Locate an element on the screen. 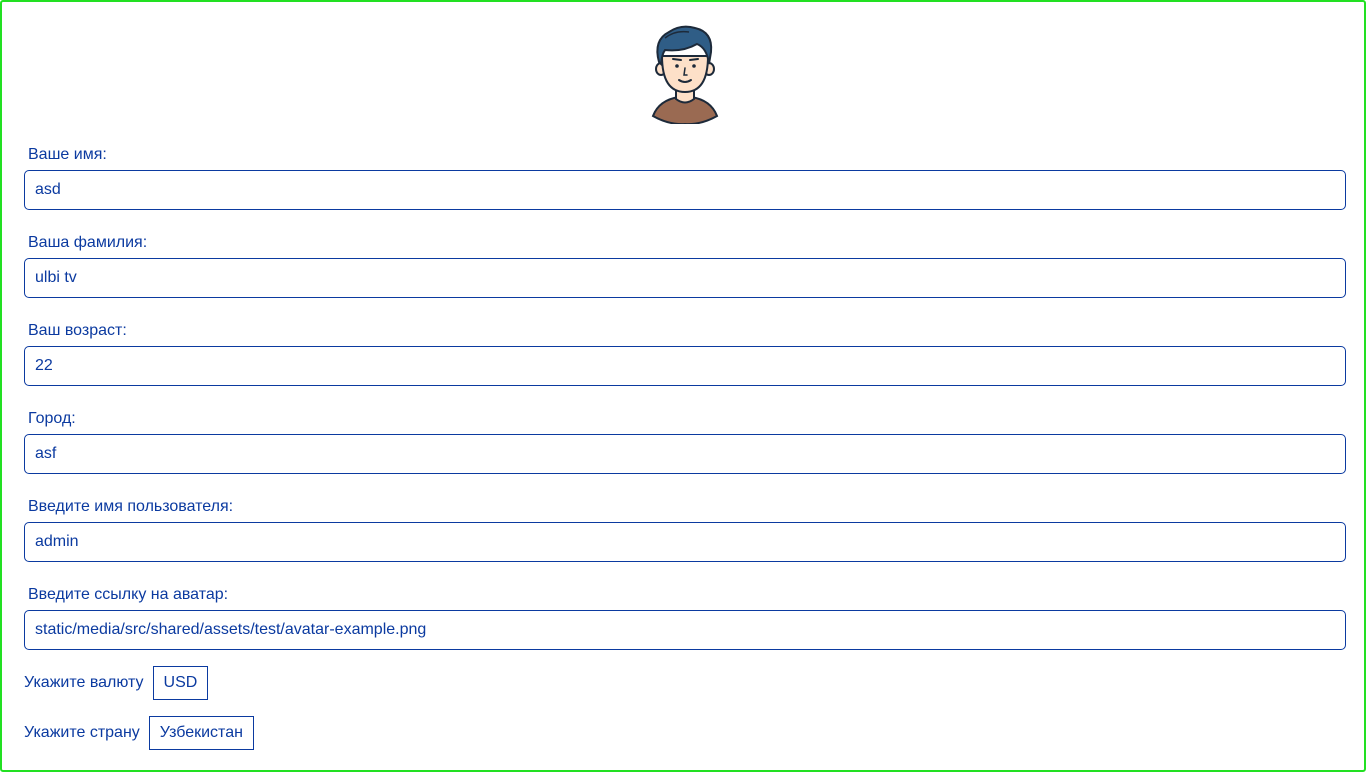 Image resolution: width=1366 pixels, height=772 pixels. currency-select: USD is located at coordinates (180, 683).